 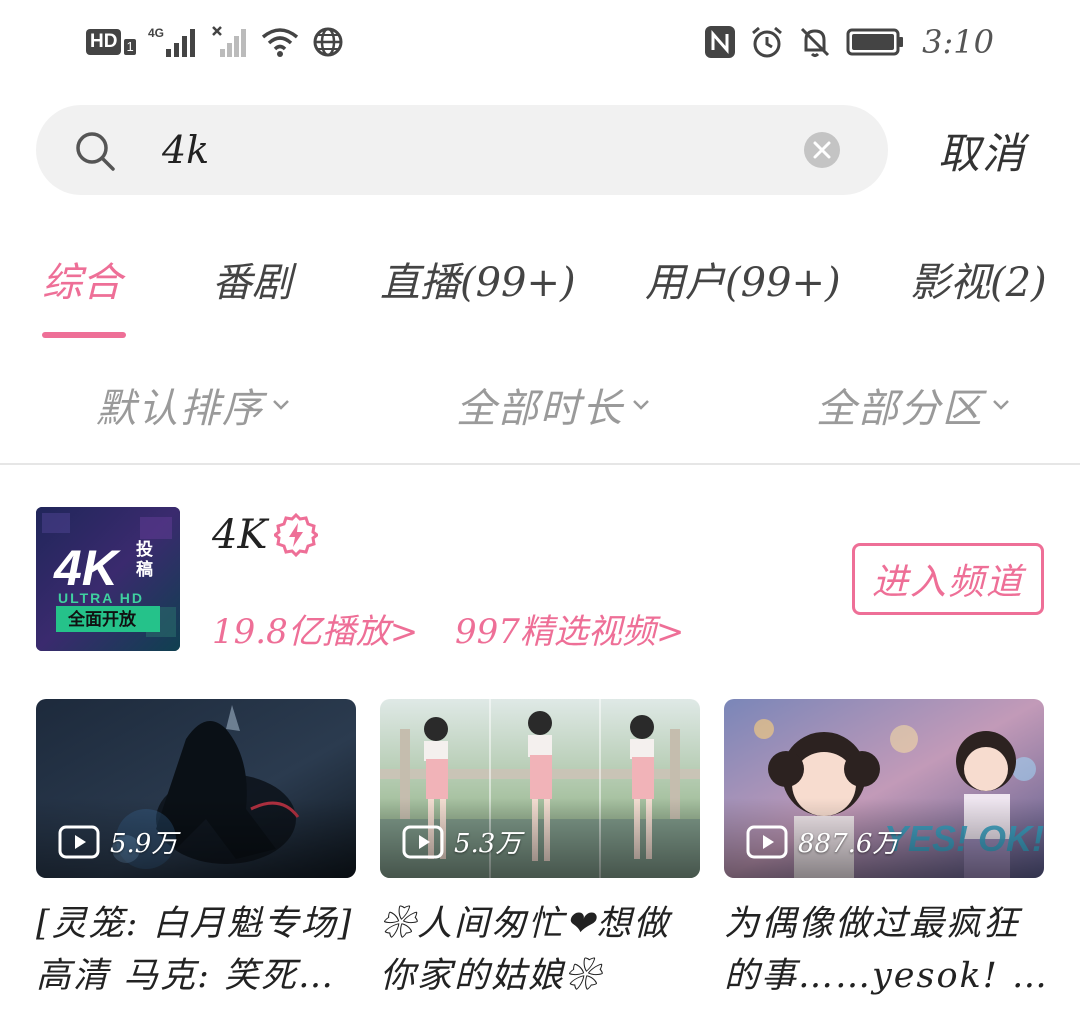 What do you see at coordinates (171, 41) in the screenshot?
I see `signal-4g-icon: 4G` at bounding box center [171, 41].